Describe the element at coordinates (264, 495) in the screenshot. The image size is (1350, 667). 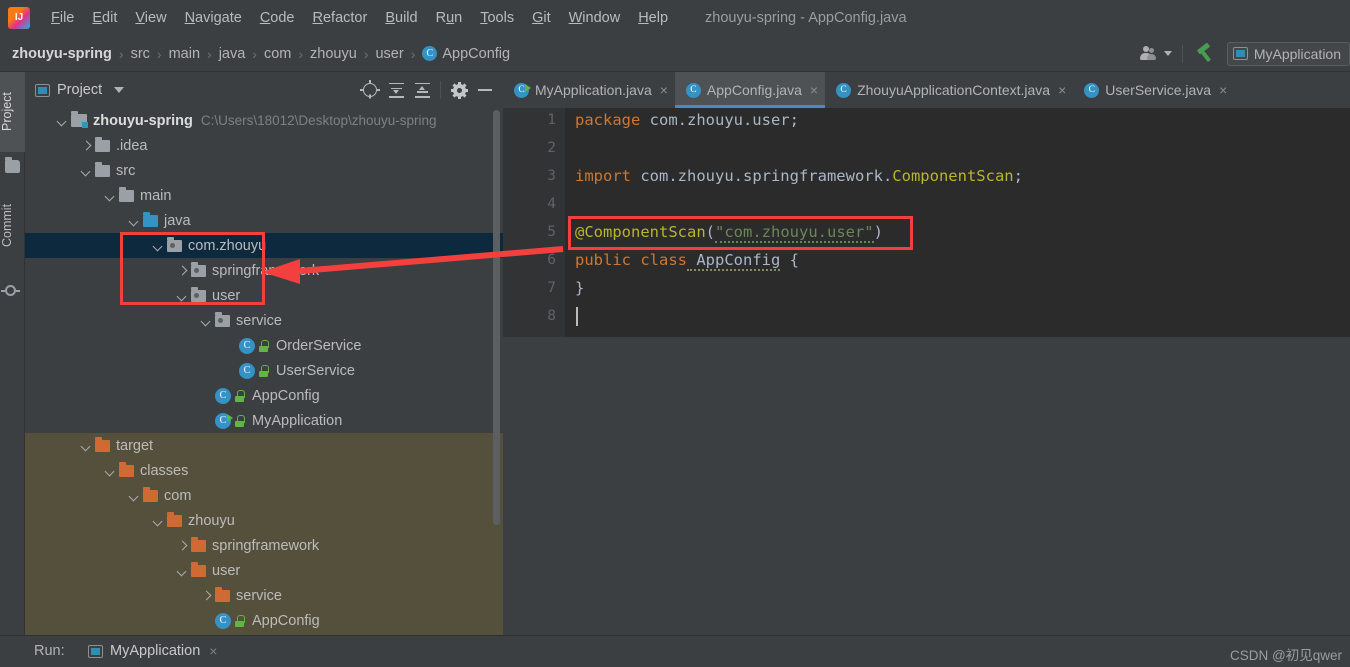
I see `tree-row: com` at that location.